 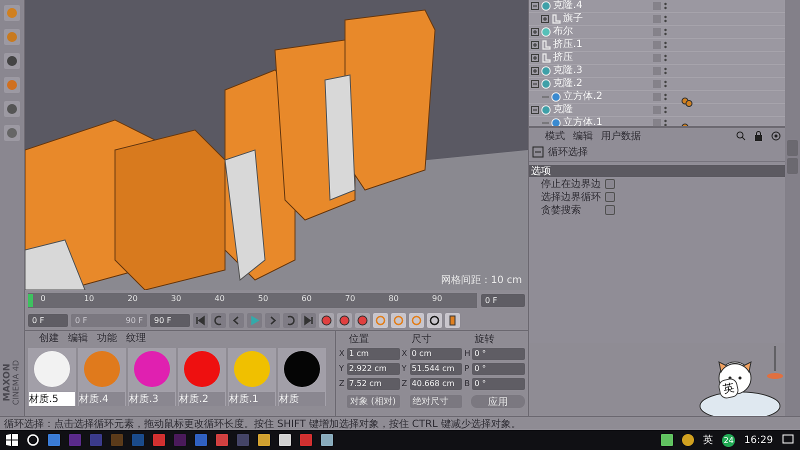 What do you see at coordinates (344, 320) in the screenshot?
I see `autokey-button` at bounding box center [344, 320].